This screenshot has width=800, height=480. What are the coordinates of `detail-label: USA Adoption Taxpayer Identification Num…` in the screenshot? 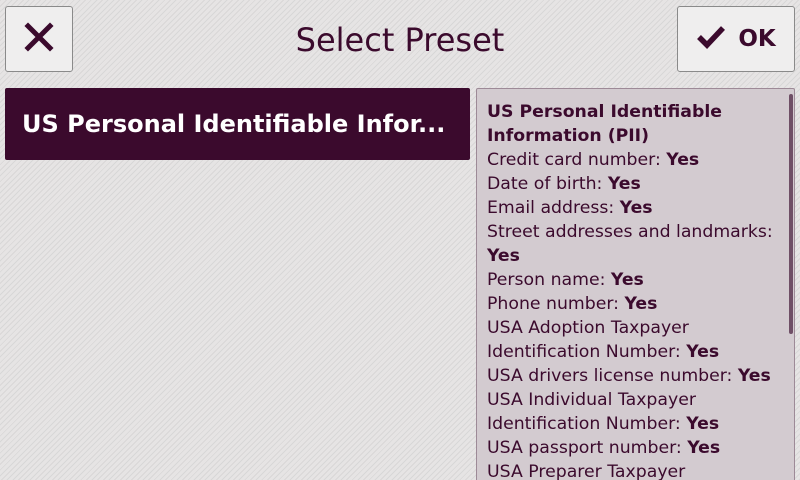 It's located at (588, 340).